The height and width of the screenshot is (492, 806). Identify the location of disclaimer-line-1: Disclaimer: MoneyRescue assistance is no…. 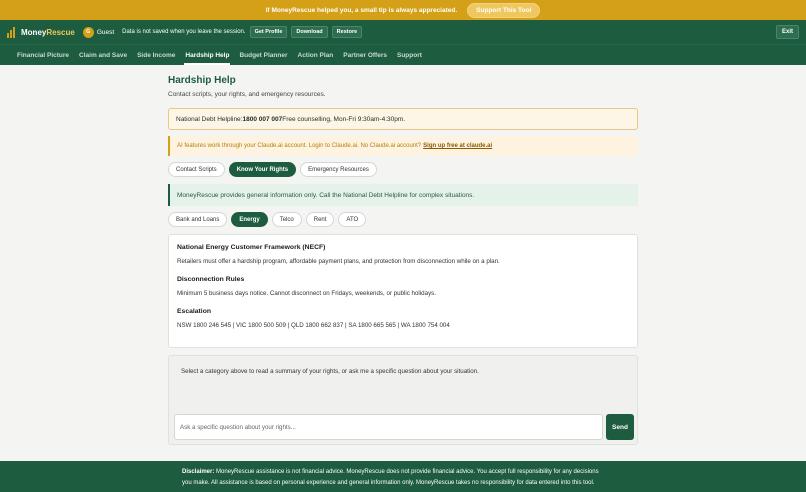
(494, 472).